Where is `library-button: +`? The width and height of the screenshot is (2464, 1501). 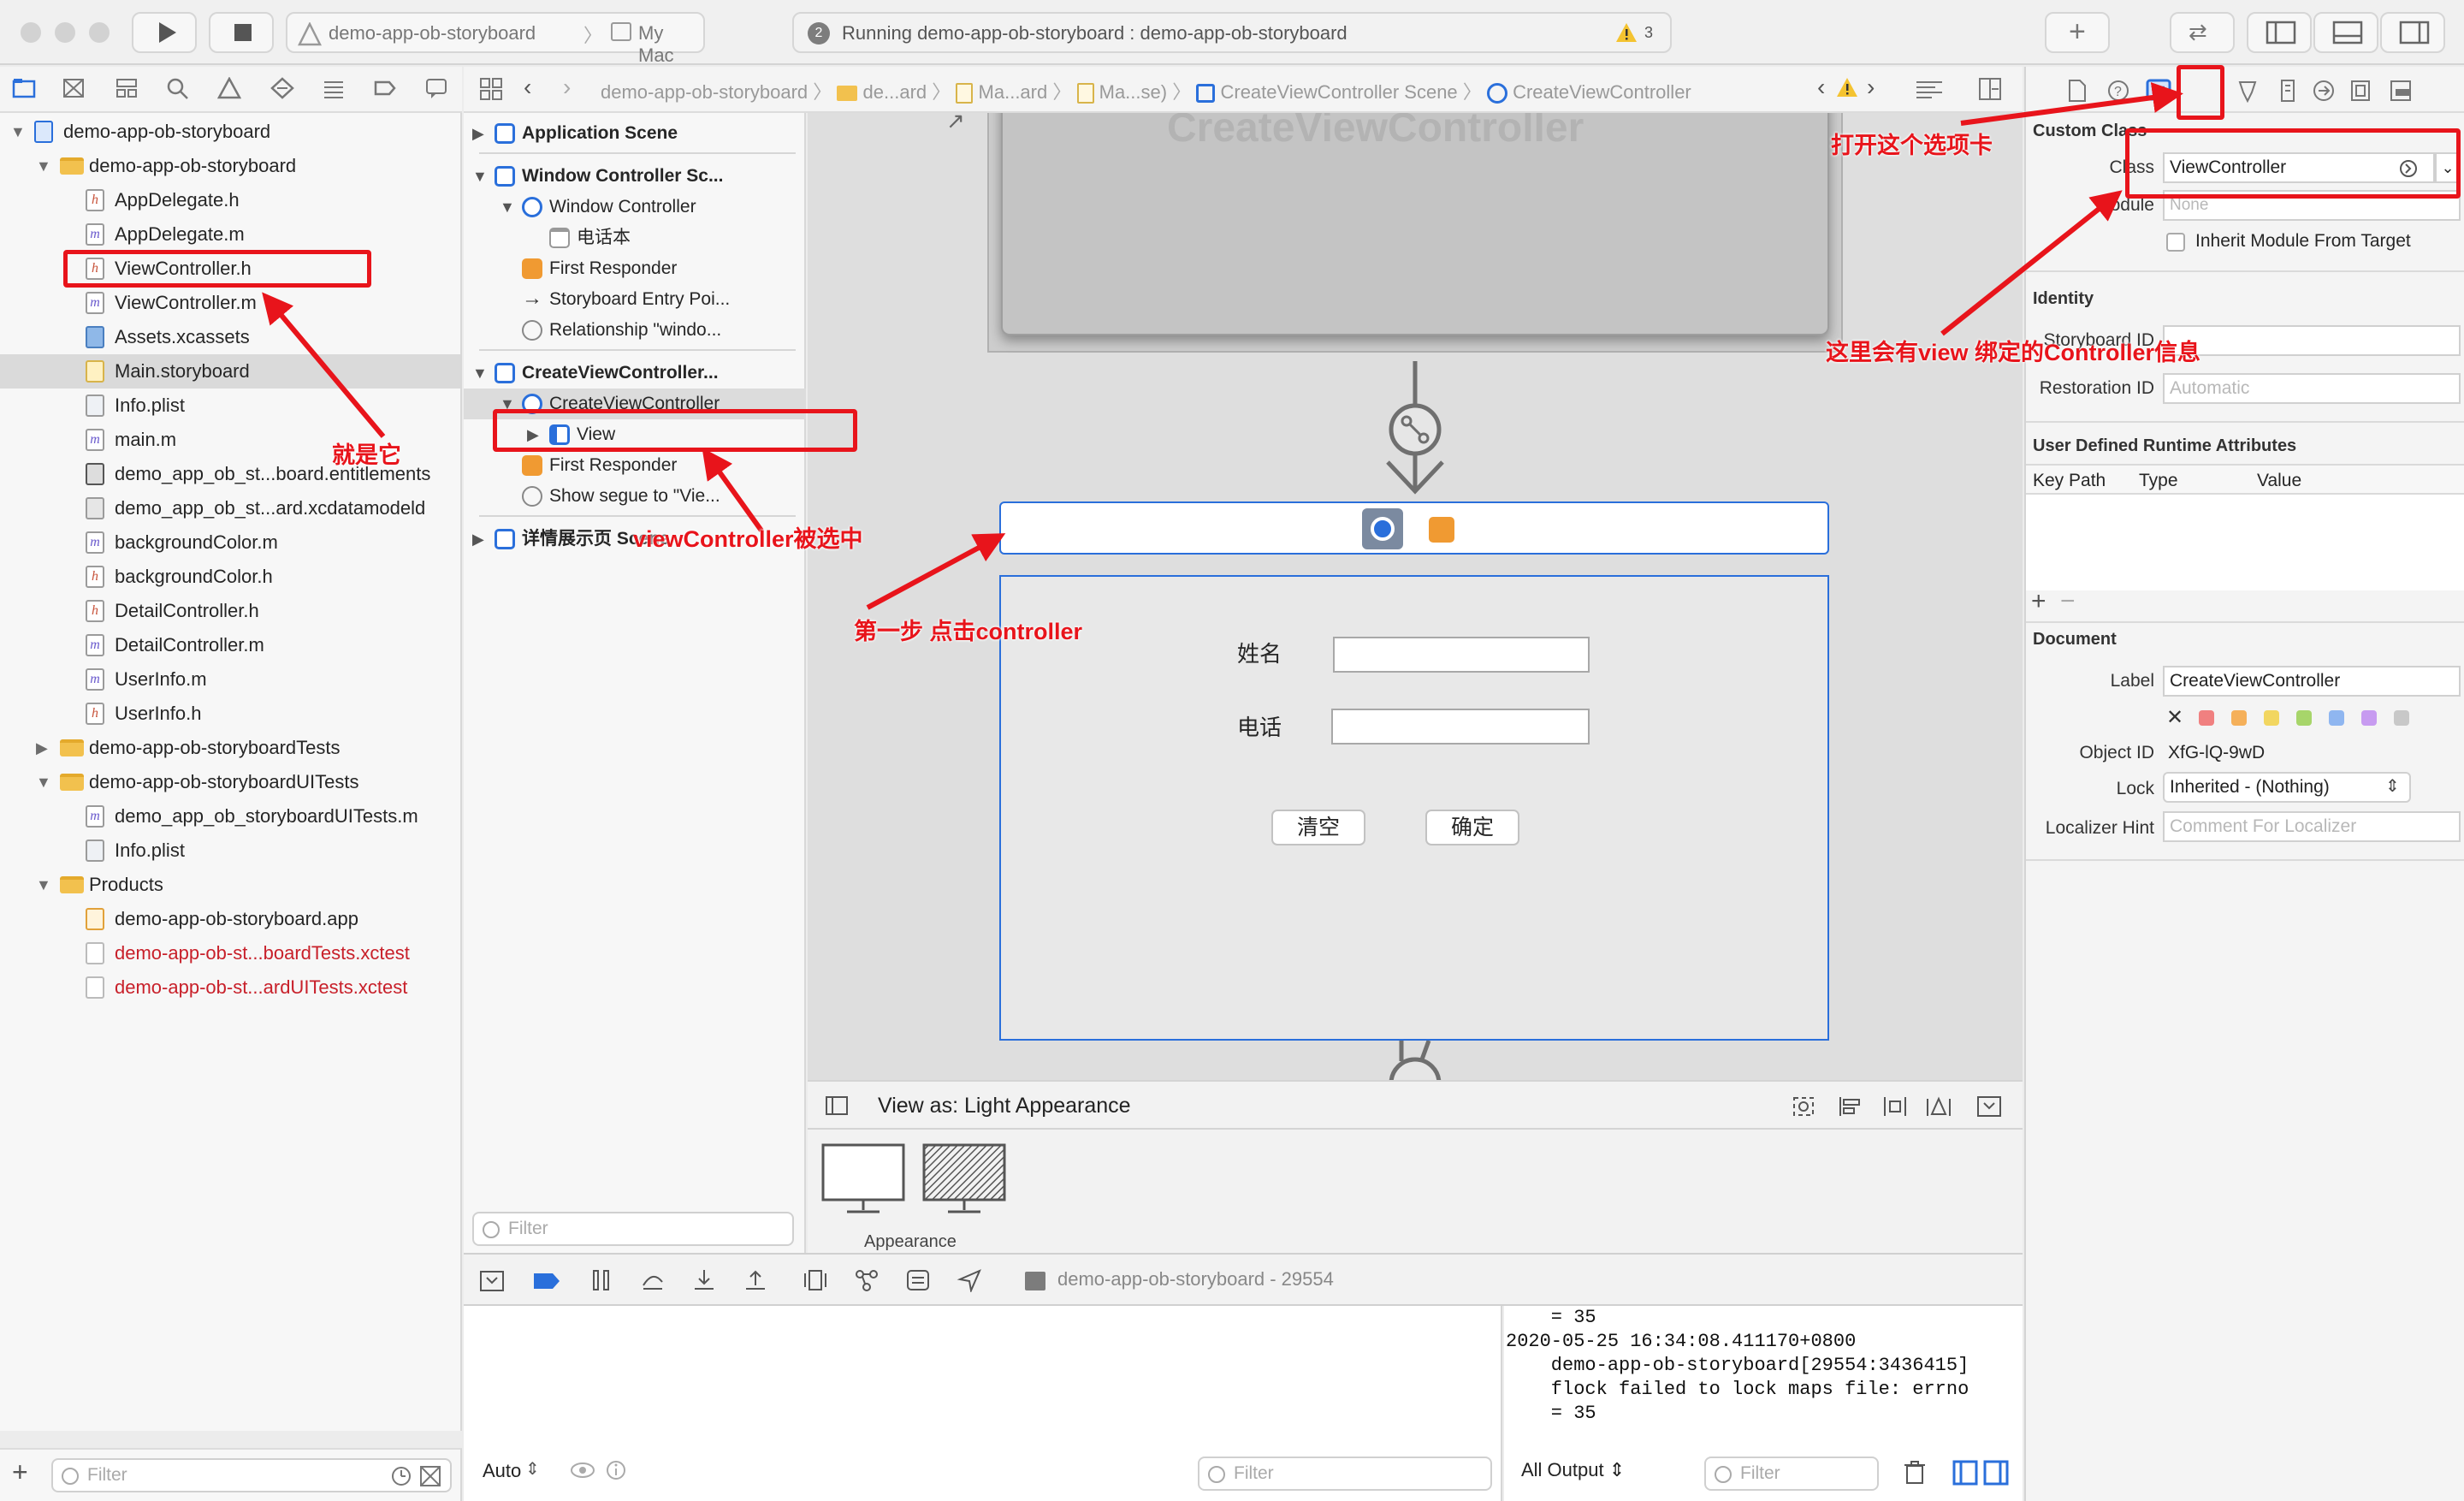 library-button: + is located at coordinates (2077, 32).